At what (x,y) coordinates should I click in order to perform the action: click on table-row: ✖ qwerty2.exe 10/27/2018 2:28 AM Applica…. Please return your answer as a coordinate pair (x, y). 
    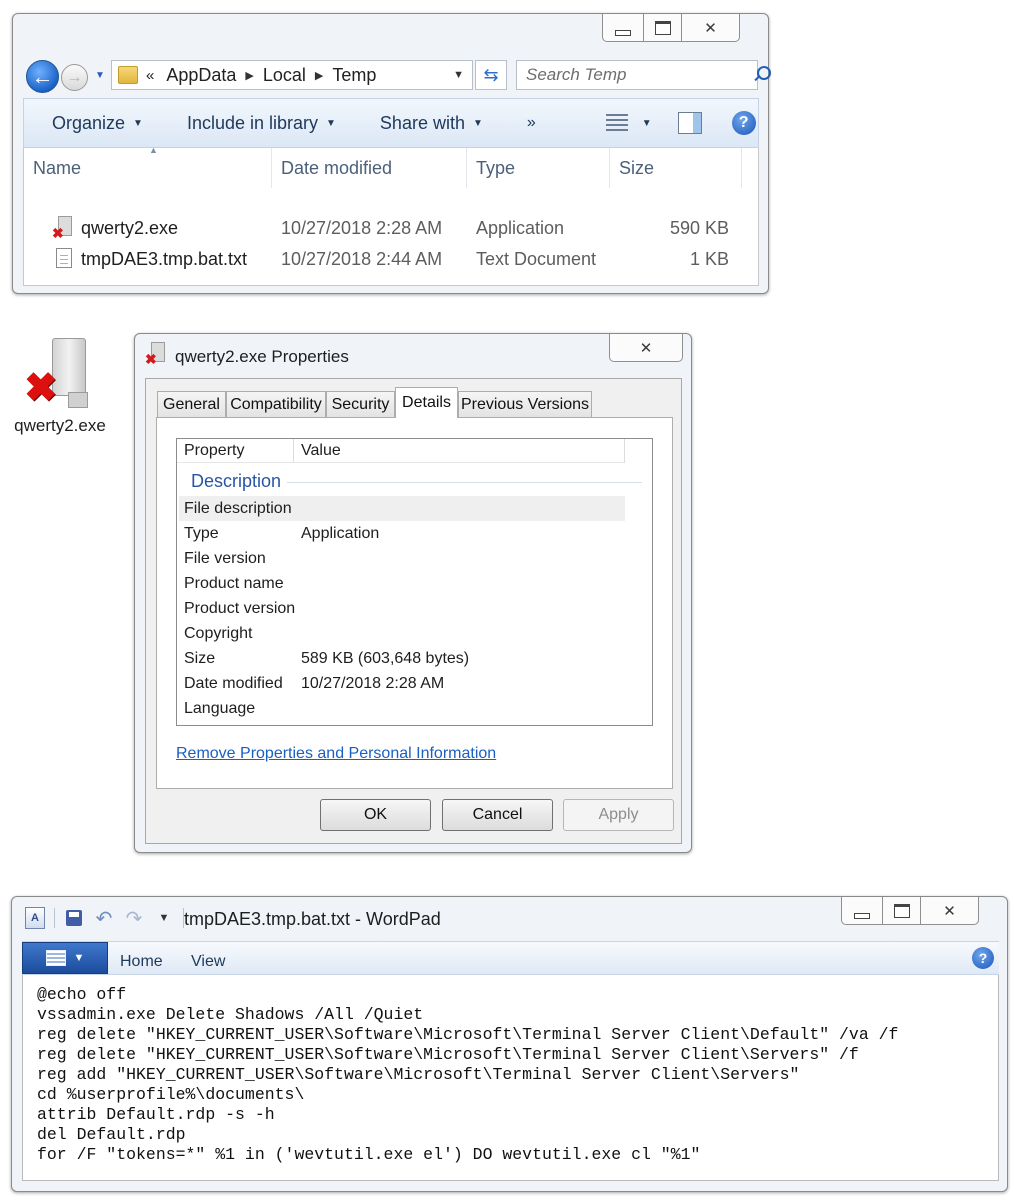
    Looking at the image, I should click on (389, 229).